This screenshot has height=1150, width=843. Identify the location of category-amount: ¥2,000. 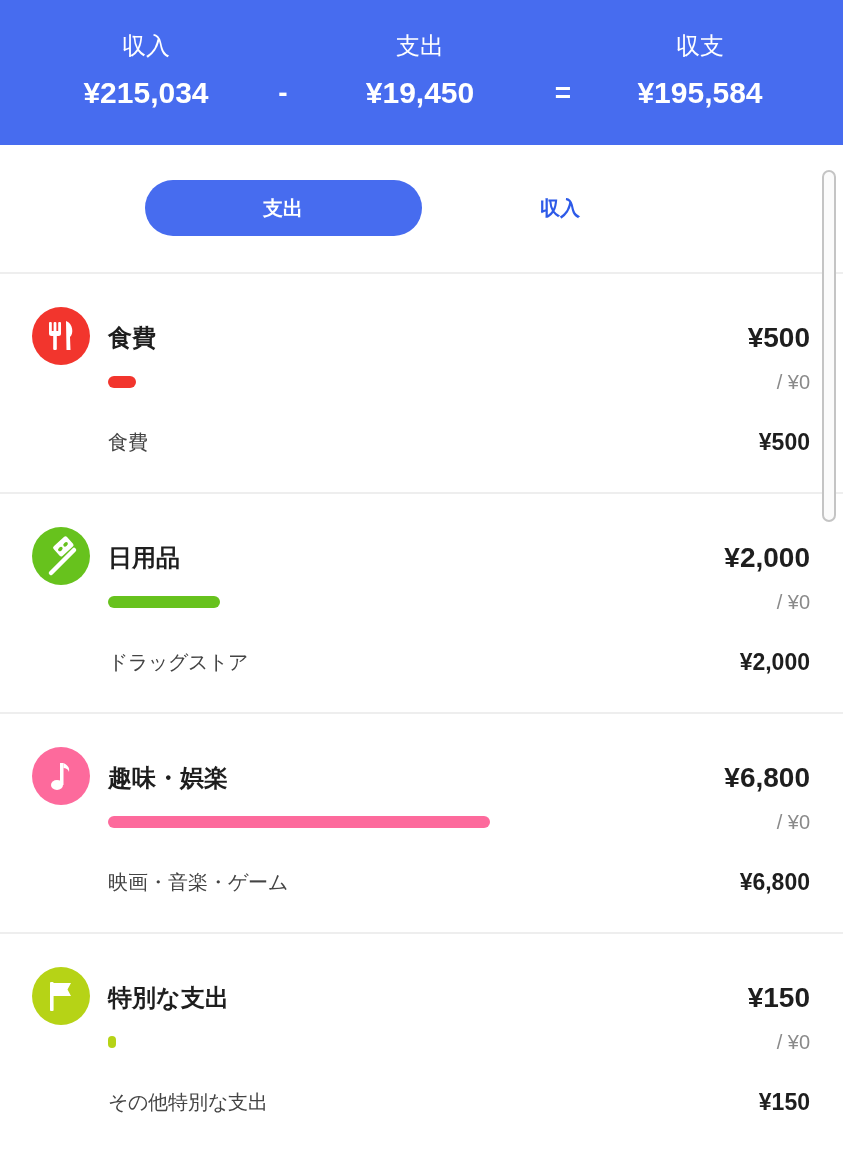
(767, 558).